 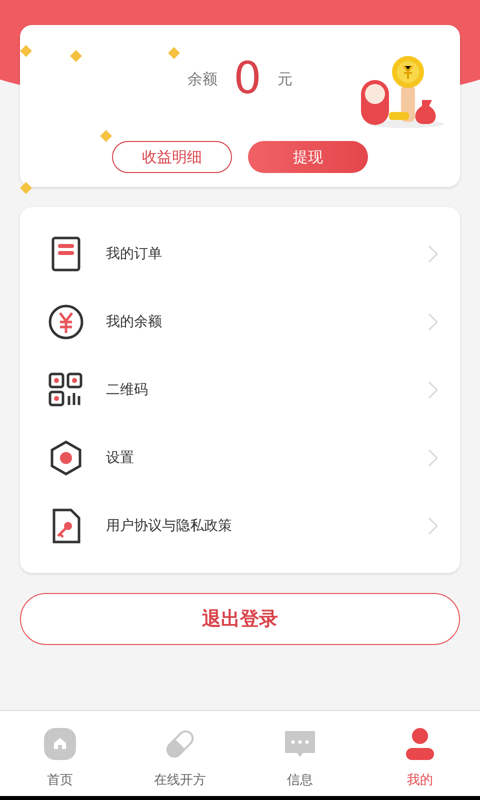 I want to click on menu-label: 我的订单, so click(x=134, y=254).